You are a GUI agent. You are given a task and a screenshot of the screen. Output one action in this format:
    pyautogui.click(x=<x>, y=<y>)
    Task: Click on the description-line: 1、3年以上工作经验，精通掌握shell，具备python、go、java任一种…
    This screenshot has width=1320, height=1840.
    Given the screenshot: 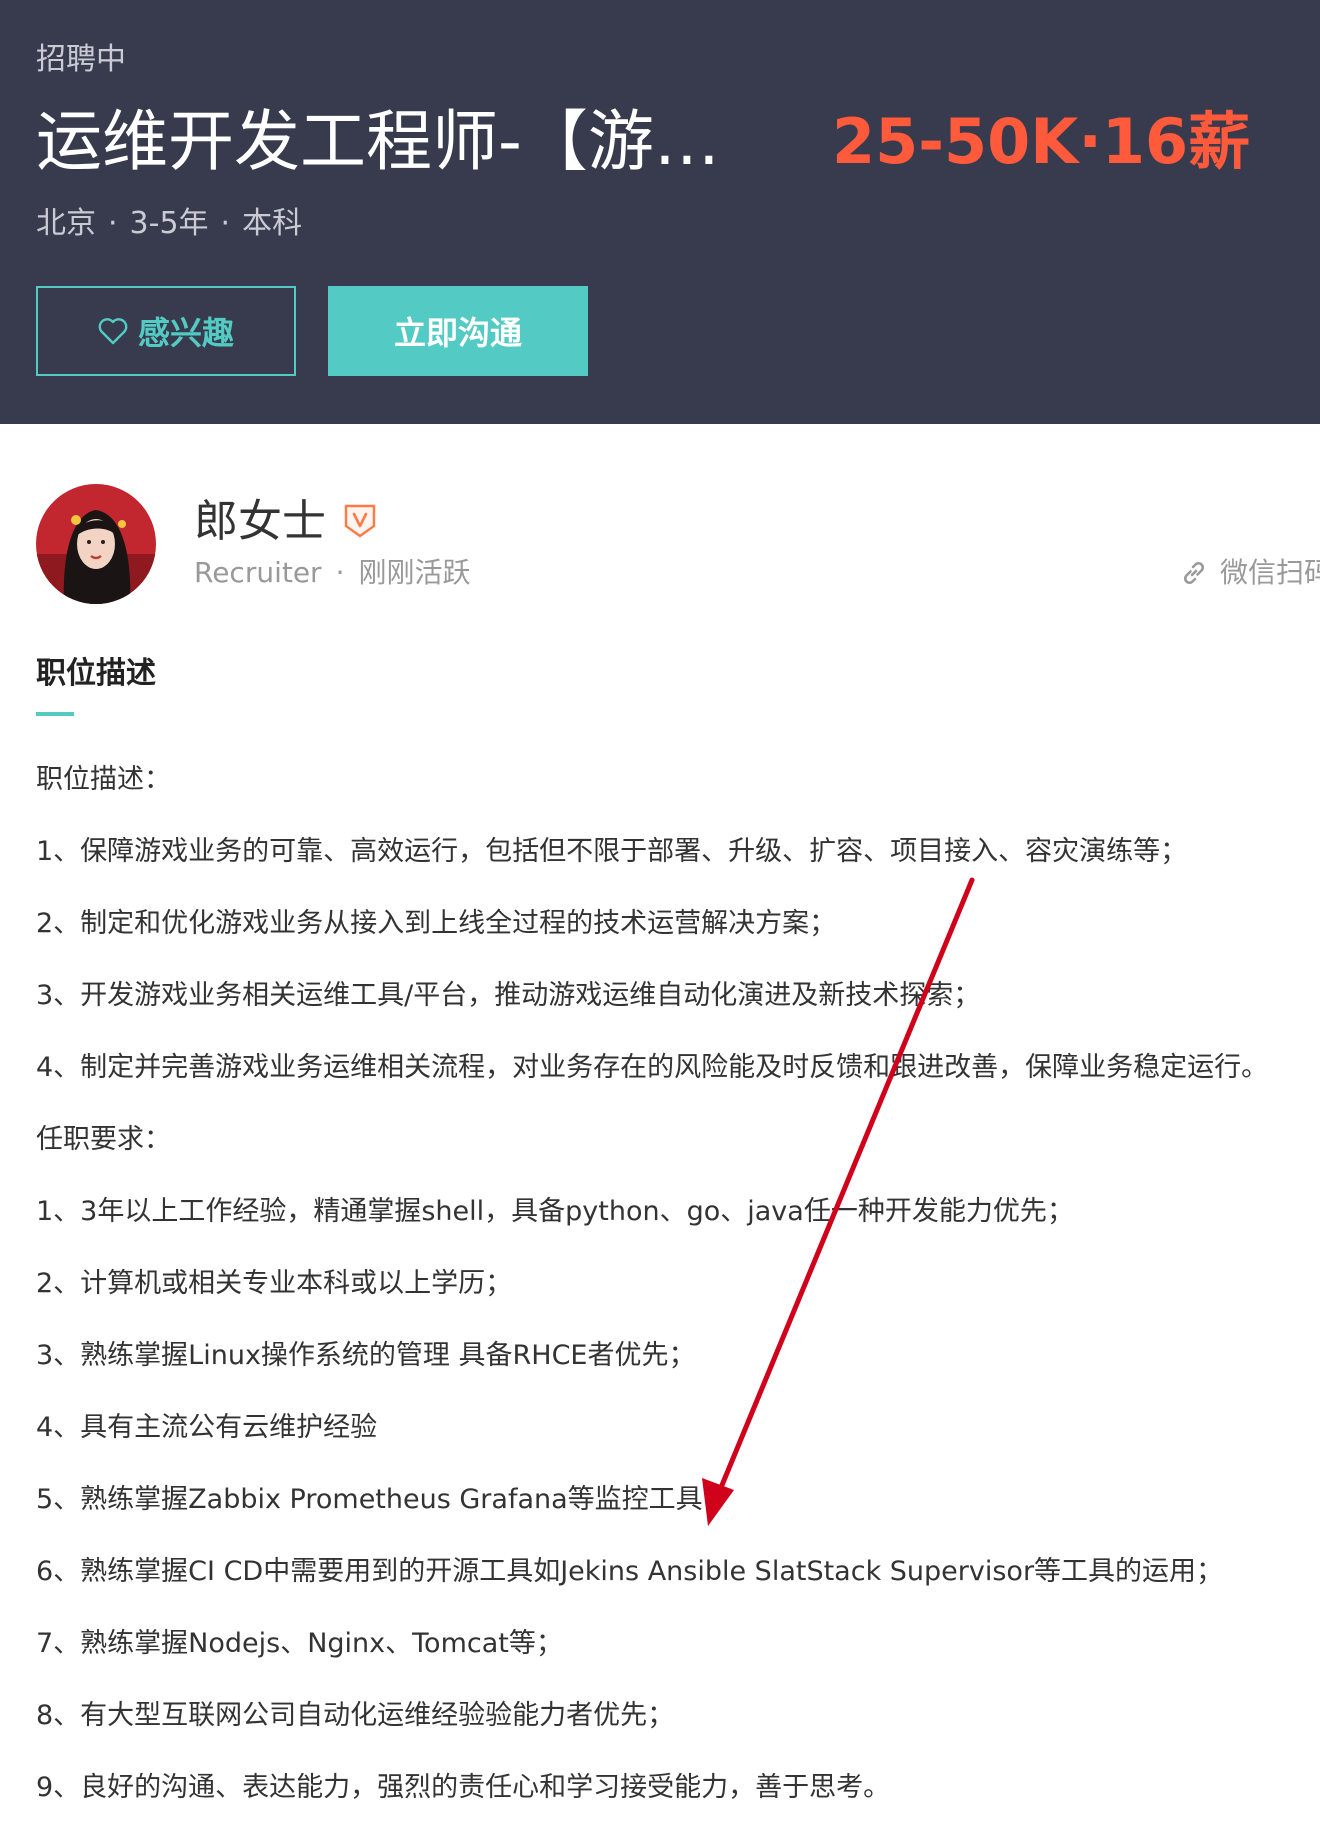 What is the action you would take?
    pyautogui.click(x=555, y=1211)
    